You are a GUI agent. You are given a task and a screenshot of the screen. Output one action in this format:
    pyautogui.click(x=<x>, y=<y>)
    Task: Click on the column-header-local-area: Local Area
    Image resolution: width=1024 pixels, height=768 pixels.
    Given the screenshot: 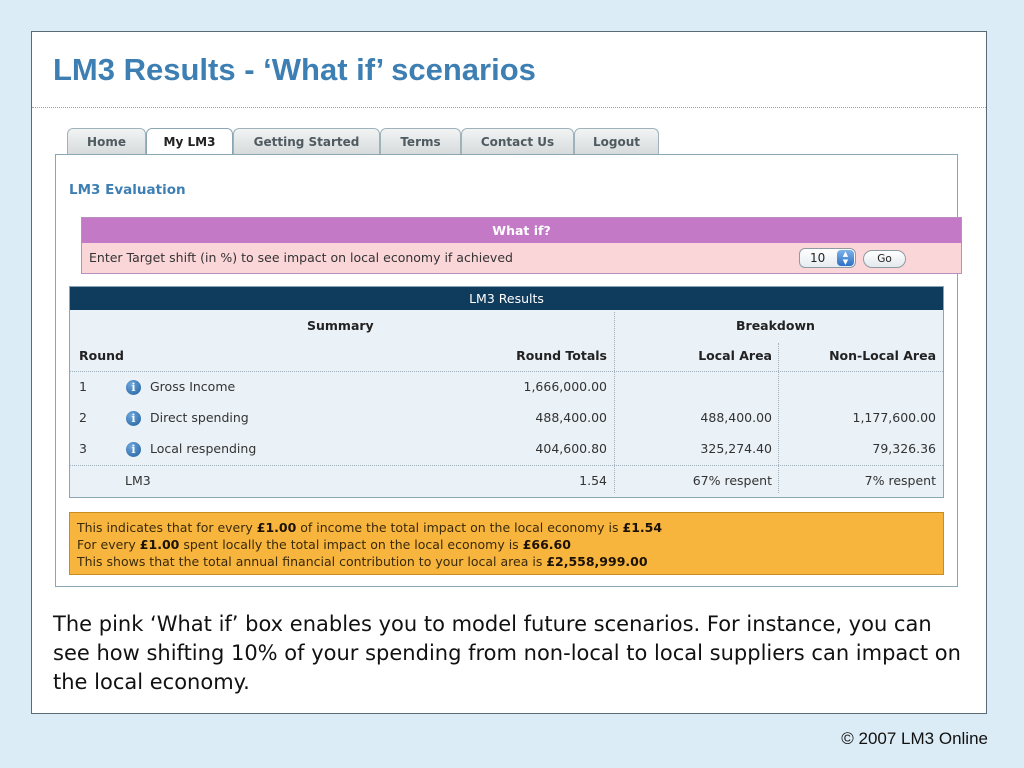 What is the action you would take?
    pyautogui.click(x=735, y=355)
    